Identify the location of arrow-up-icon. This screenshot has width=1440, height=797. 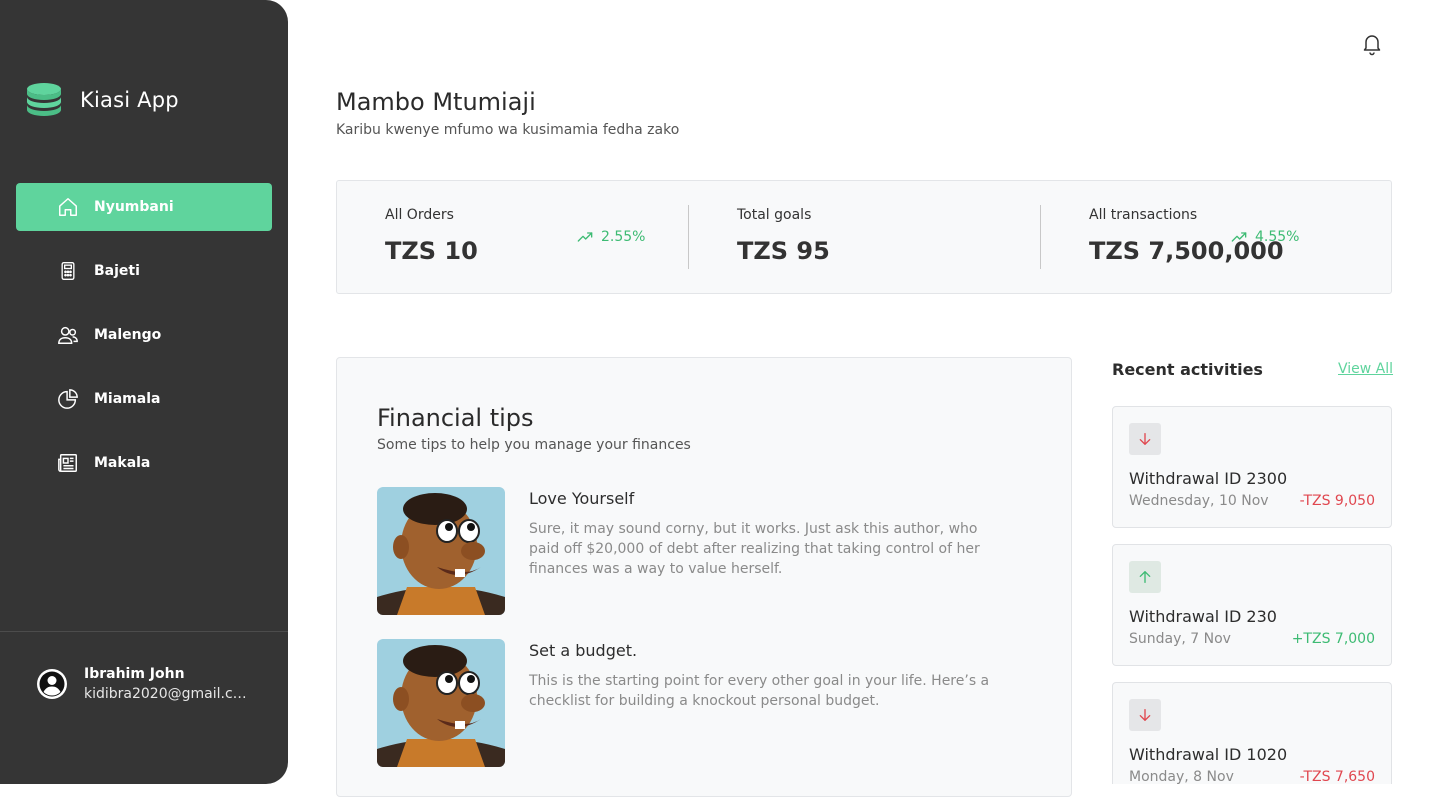
(1145, 577).